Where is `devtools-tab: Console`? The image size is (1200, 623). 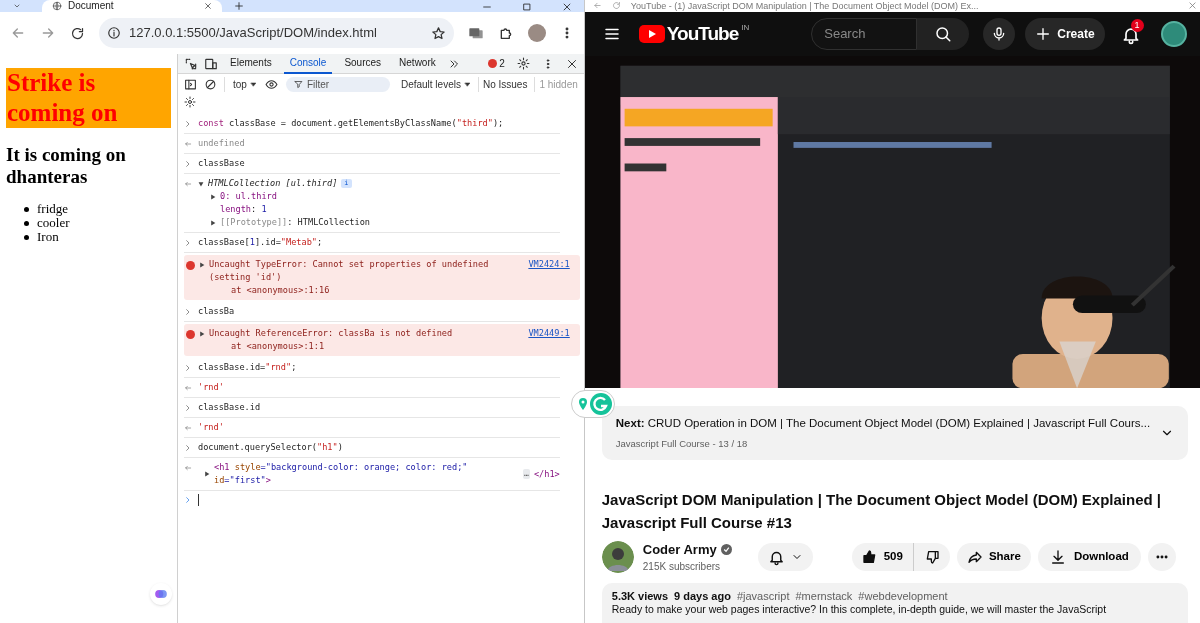 devtools-tab: Console is located at coordinates (308, 63).